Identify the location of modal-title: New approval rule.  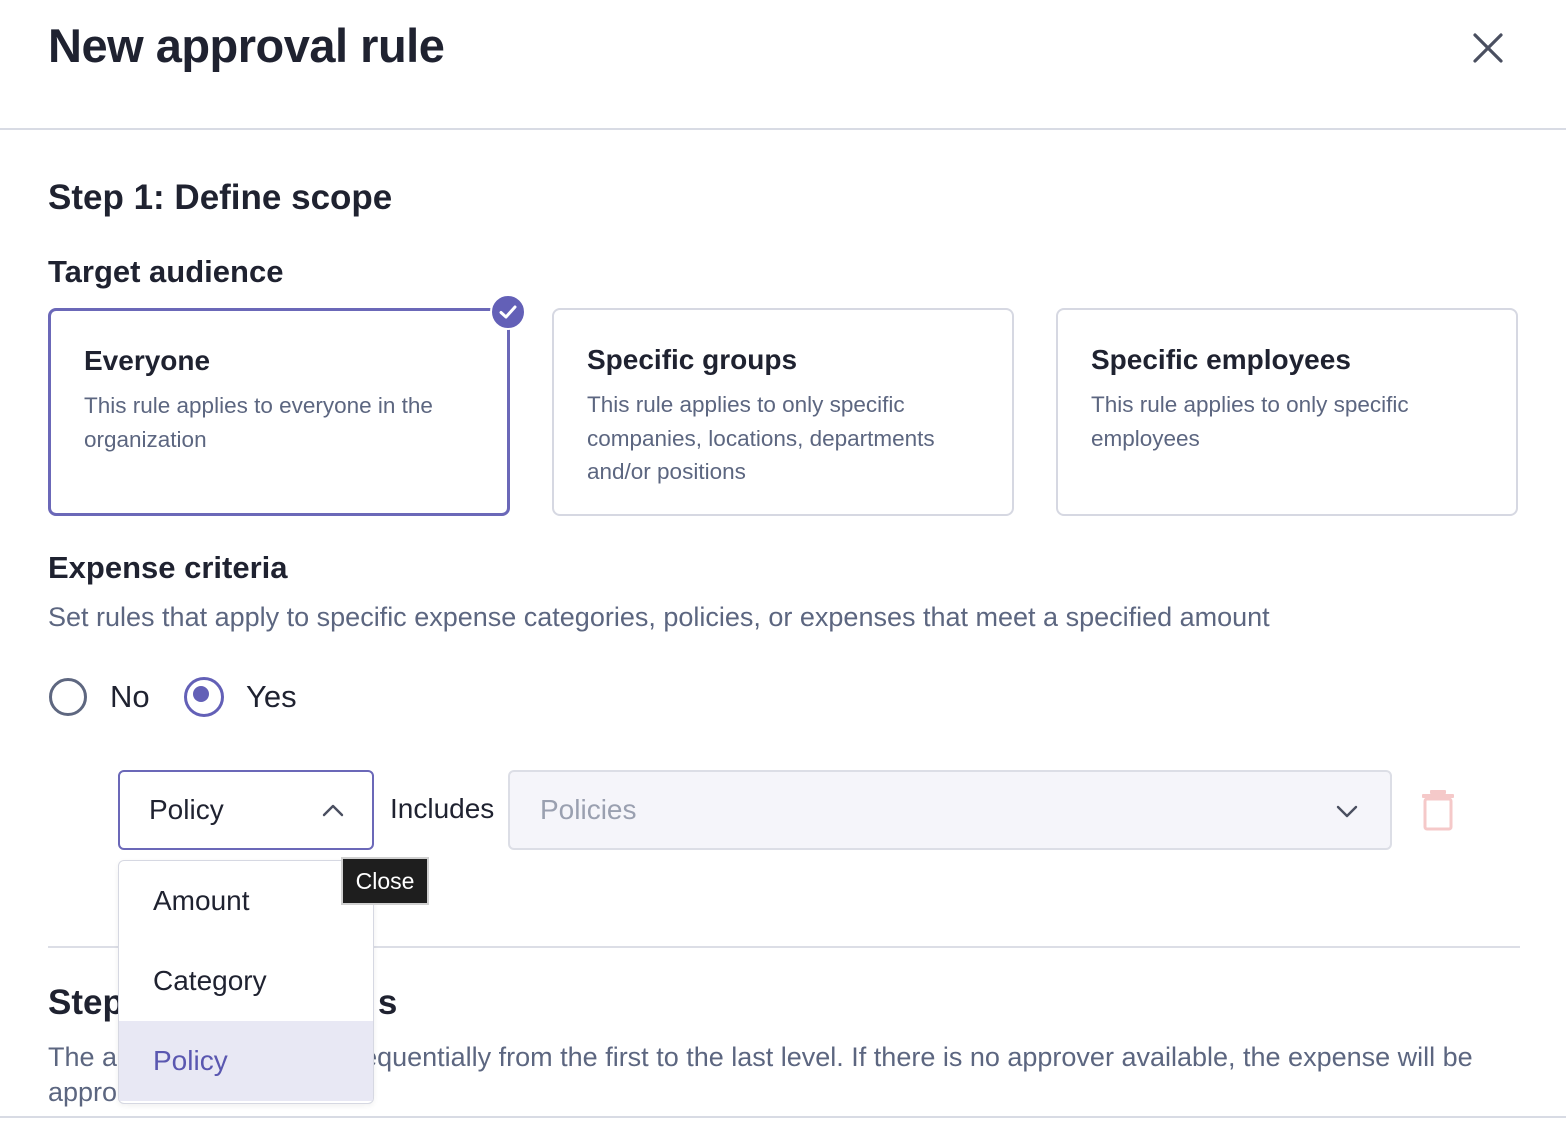
(246, 45).